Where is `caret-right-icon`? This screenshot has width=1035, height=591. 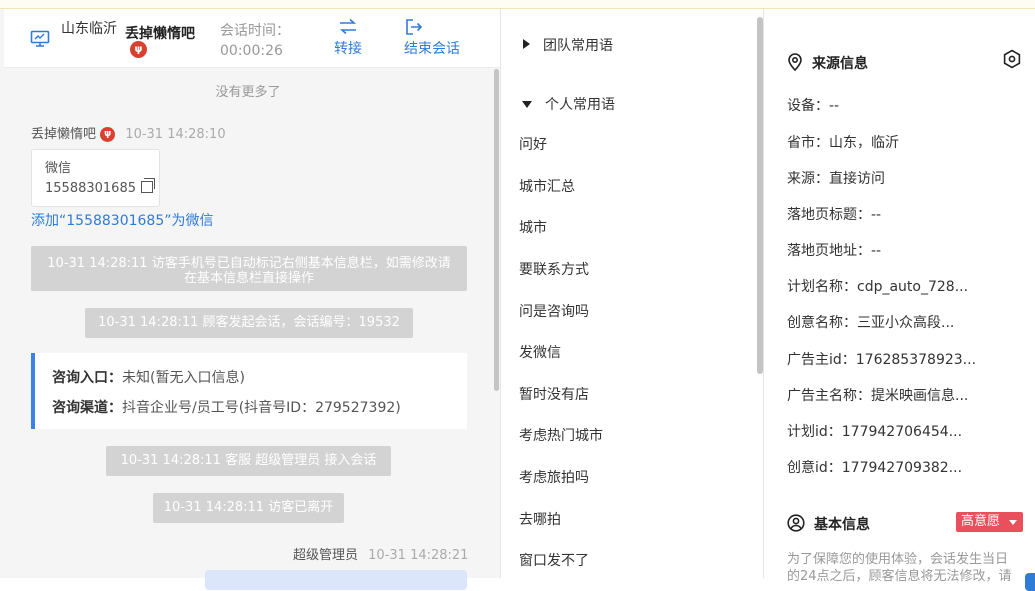
caret-right-icon is located at coordinates (526, 44).